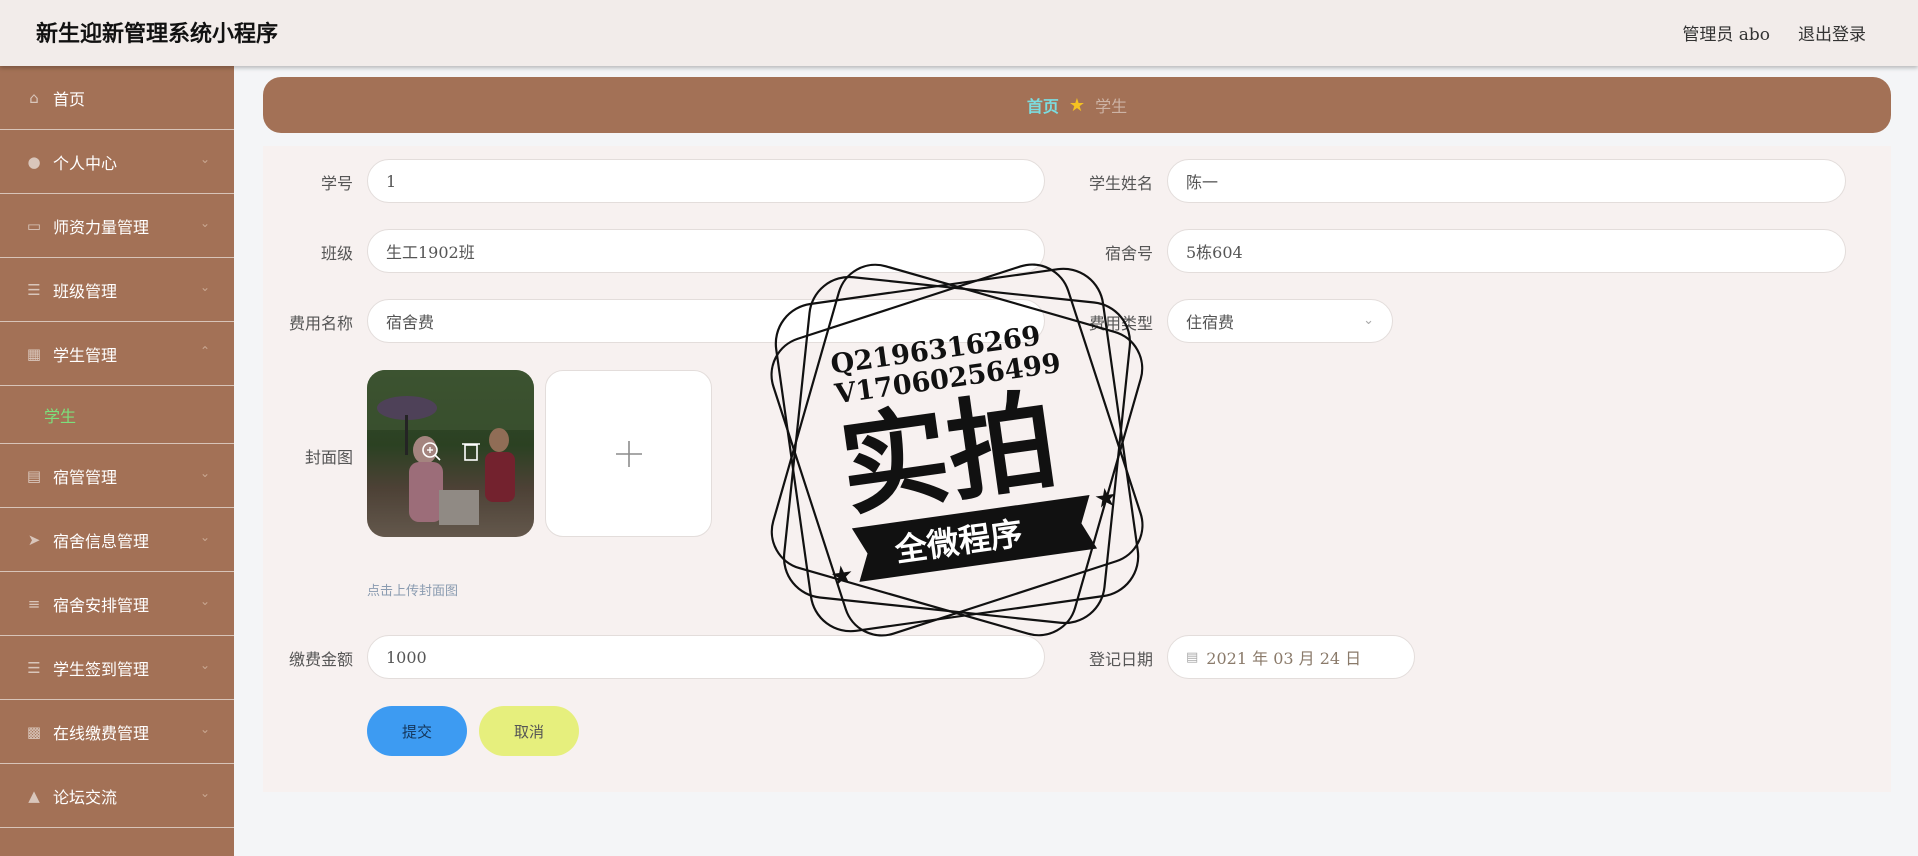 Image resolution: width=1918 pixels, height=856 pixels. I want to click on submit-button: 提交, so click(417, 731).